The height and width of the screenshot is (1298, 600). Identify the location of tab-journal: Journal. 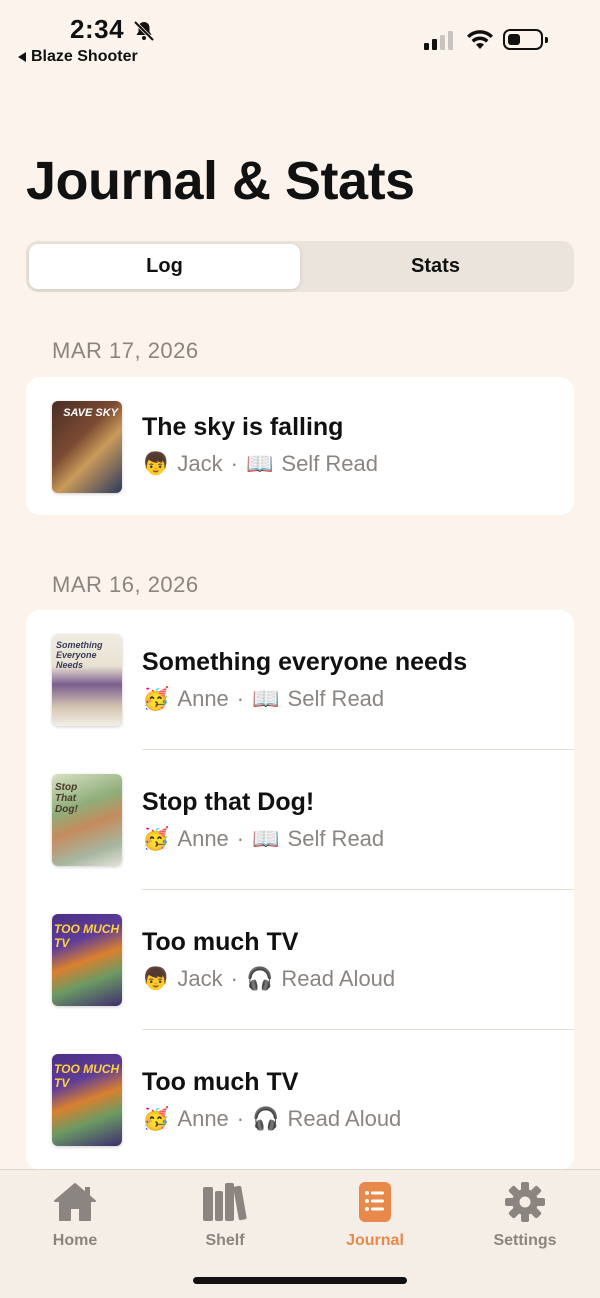
(375, 1214).